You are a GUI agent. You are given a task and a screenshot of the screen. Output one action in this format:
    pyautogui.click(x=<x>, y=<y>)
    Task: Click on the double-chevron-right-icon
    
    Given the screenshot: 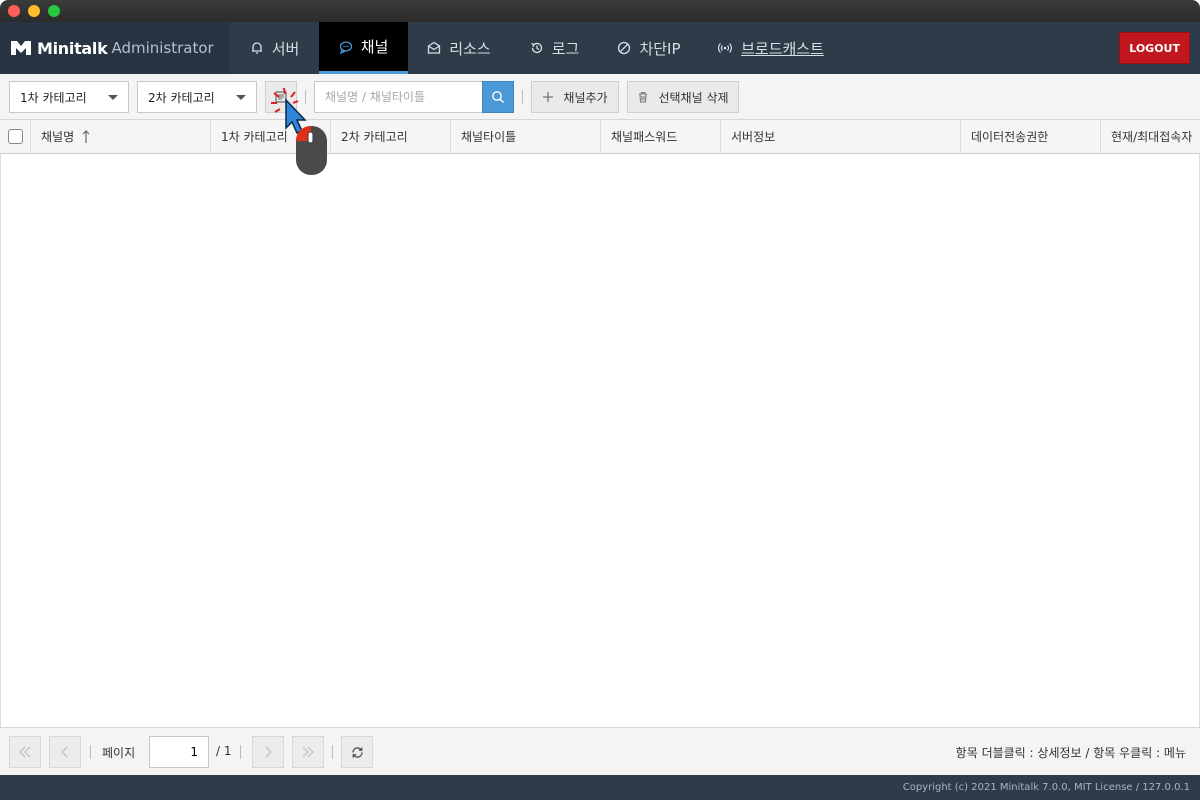 What is the action you would take?
    pyautogui.click(x=308, y=752)
    